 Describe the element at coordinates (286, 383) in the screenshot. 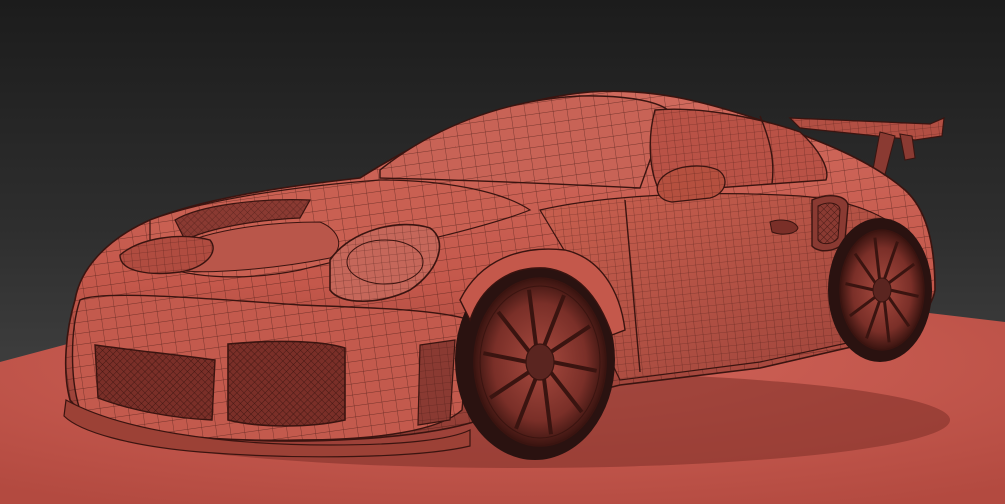

I see `front-intake-center` at that location.